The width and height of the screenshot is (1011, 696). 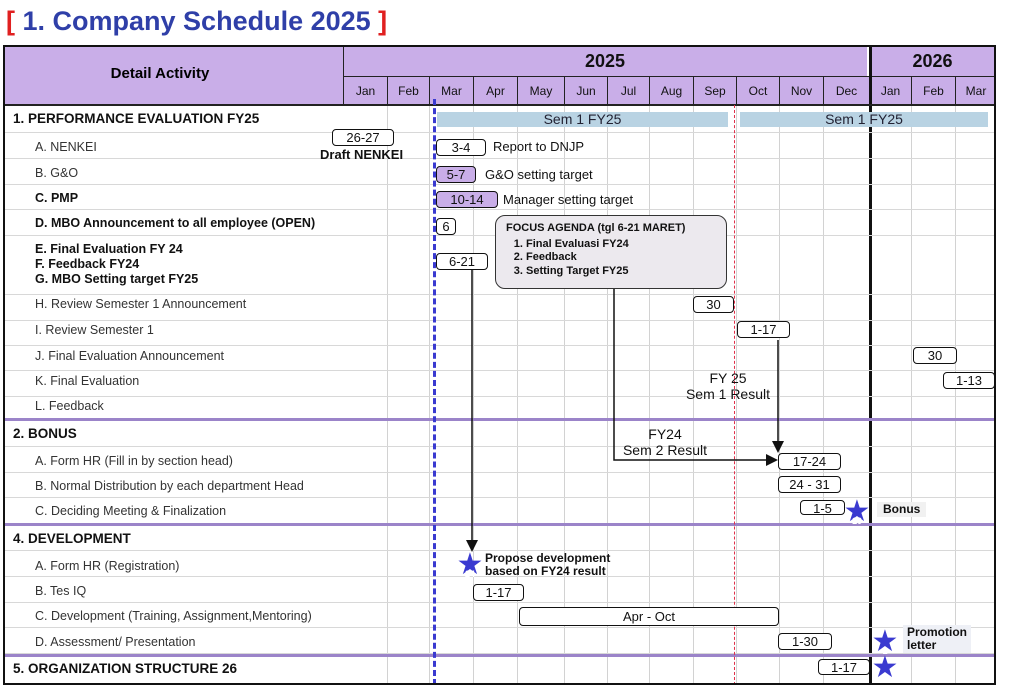 I want to click on bar-deciding-meeting: 1-5, so click(x=822, y=508).